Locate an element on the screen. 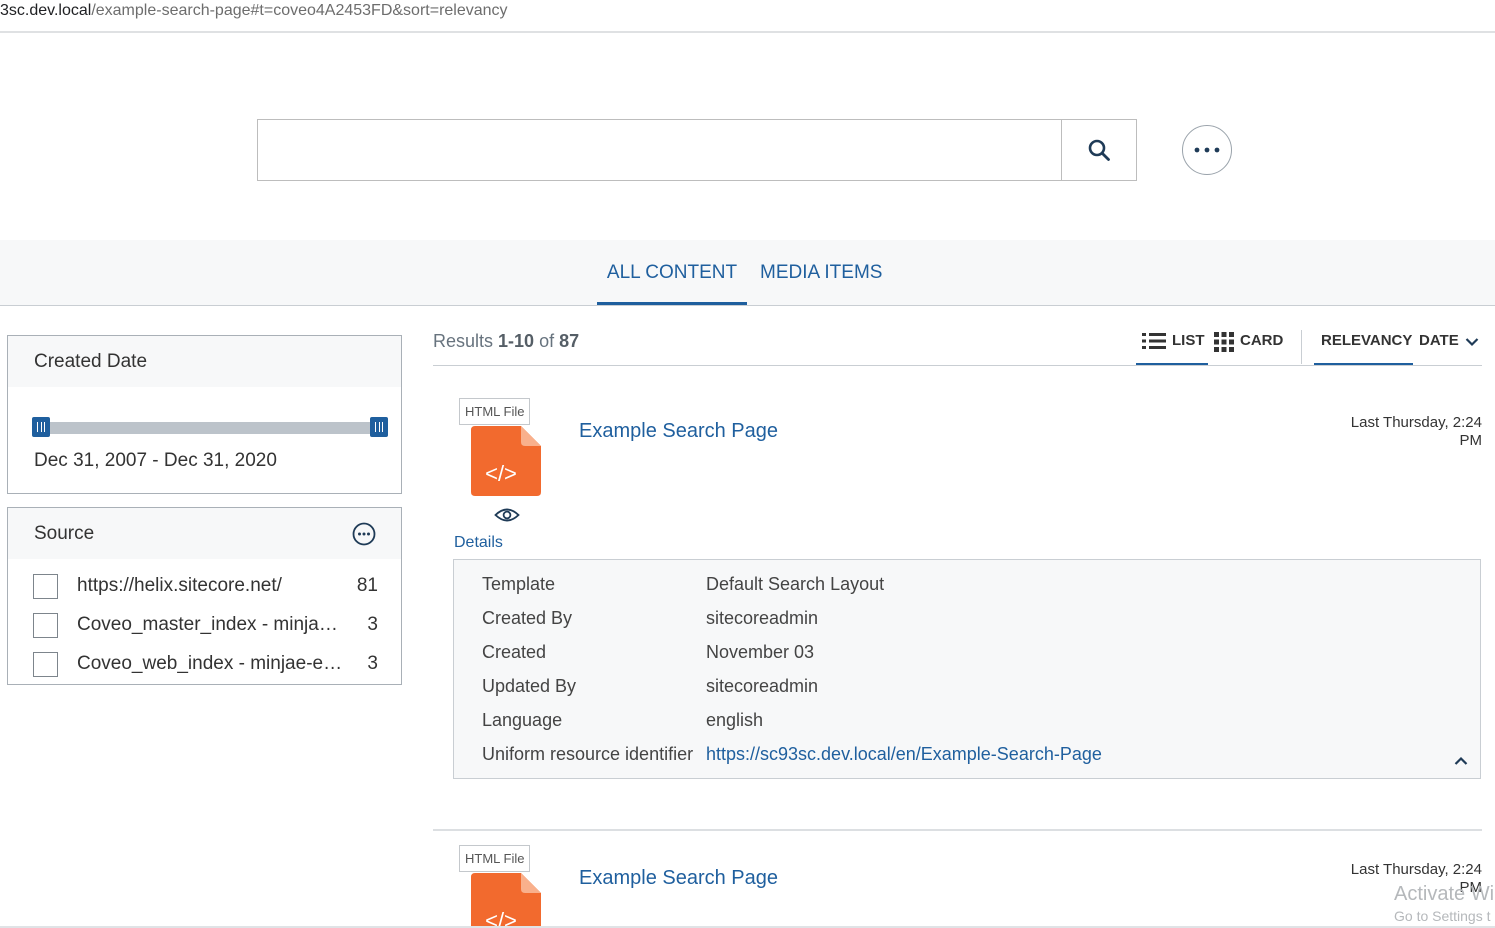 The image size is (1495, 928). facet-settings-icon is located at coordinates (364, 534).